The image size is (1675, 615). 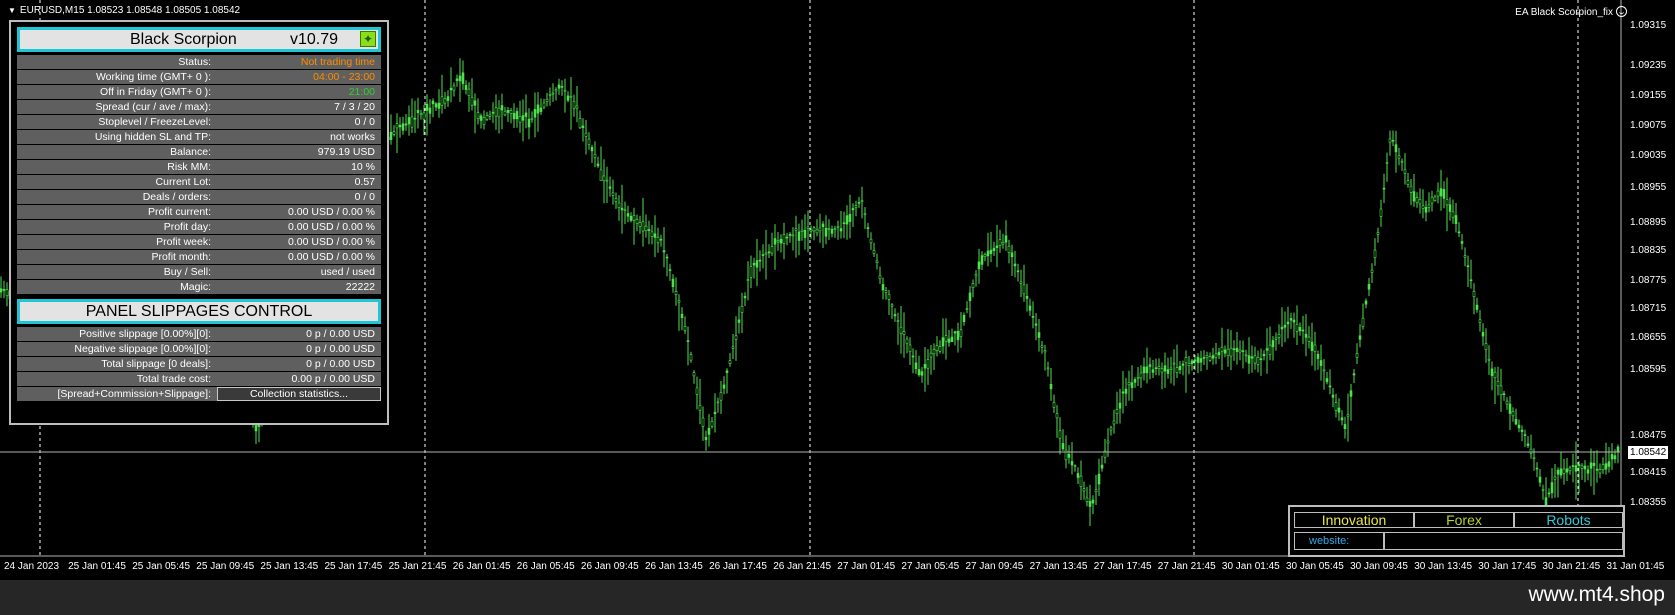 I want to click on smile-icon, so click(x=1621, y=11).